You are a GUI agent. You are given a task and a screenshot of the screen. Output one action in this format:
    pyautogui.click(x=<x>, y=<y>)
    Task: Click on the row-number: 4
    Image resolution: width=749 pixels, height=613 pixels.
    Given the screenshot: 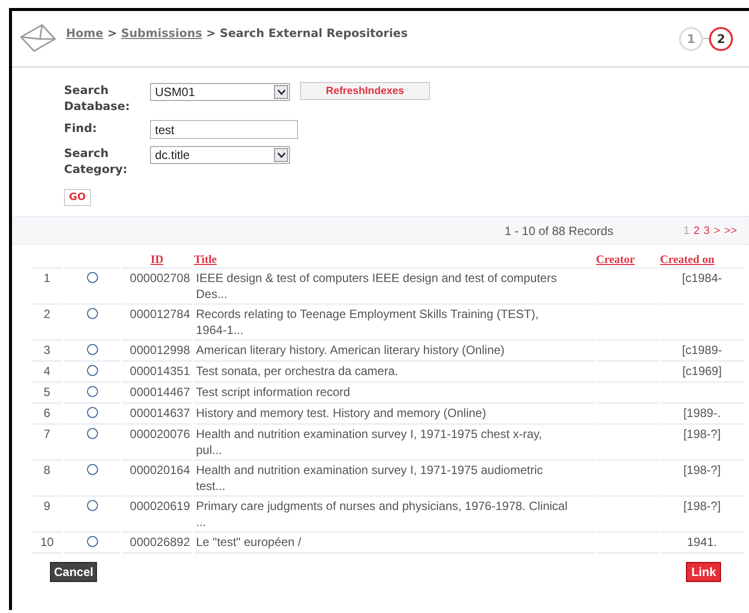 What is the action you would take?
    pyautogui.click(x=47, y=371)
    